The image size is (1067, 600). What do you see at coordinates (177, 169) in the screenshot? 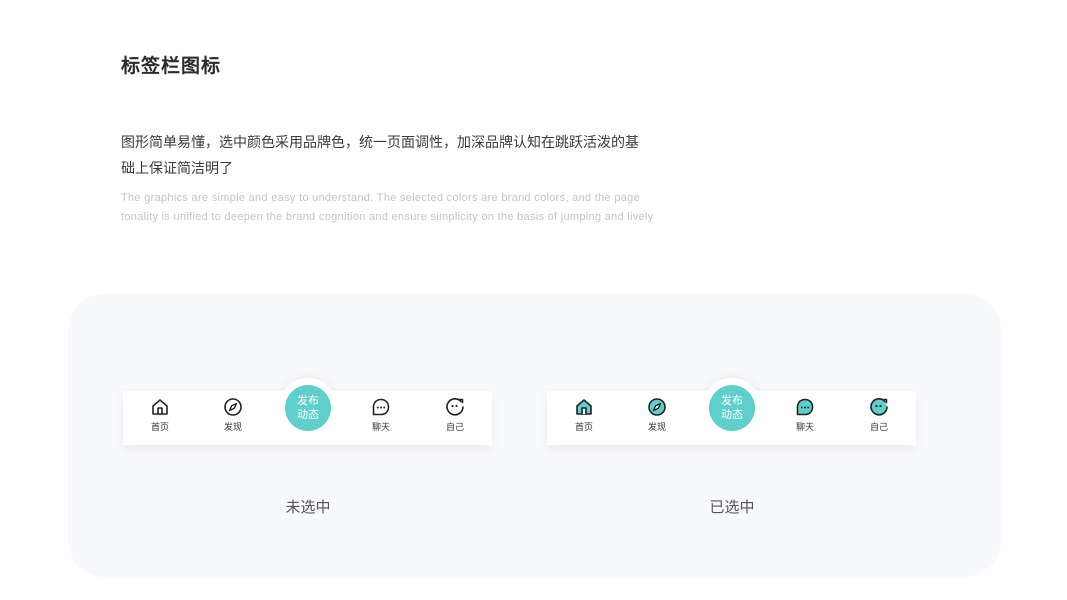
I see `description-chinese-line-2: 础上保证简洁明了` at bounding box center [177, 169].